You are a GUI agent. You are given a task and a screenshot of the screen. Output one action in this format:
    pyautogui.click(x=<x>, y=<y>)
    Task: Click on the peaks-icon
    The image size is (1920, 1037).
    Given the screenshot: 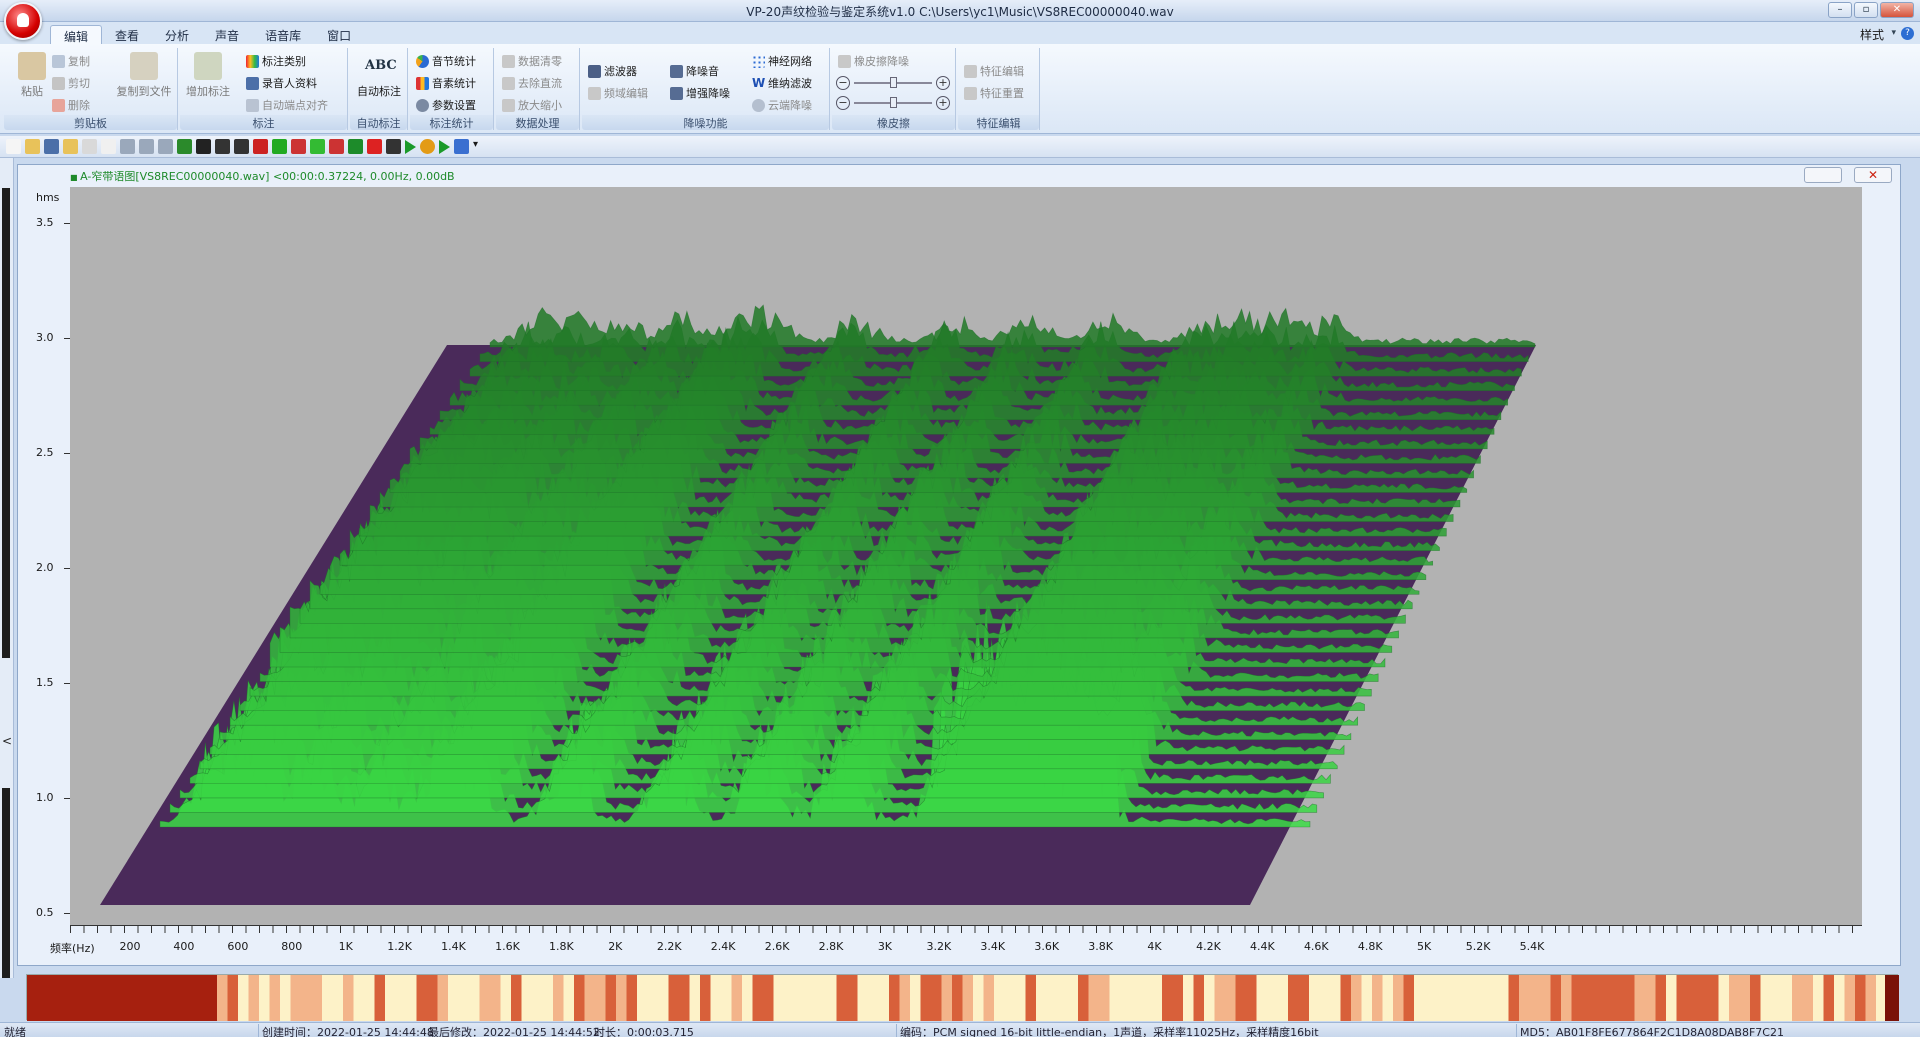 What is the action you would take?
    pyautogui.click(x=336, y=146)
    